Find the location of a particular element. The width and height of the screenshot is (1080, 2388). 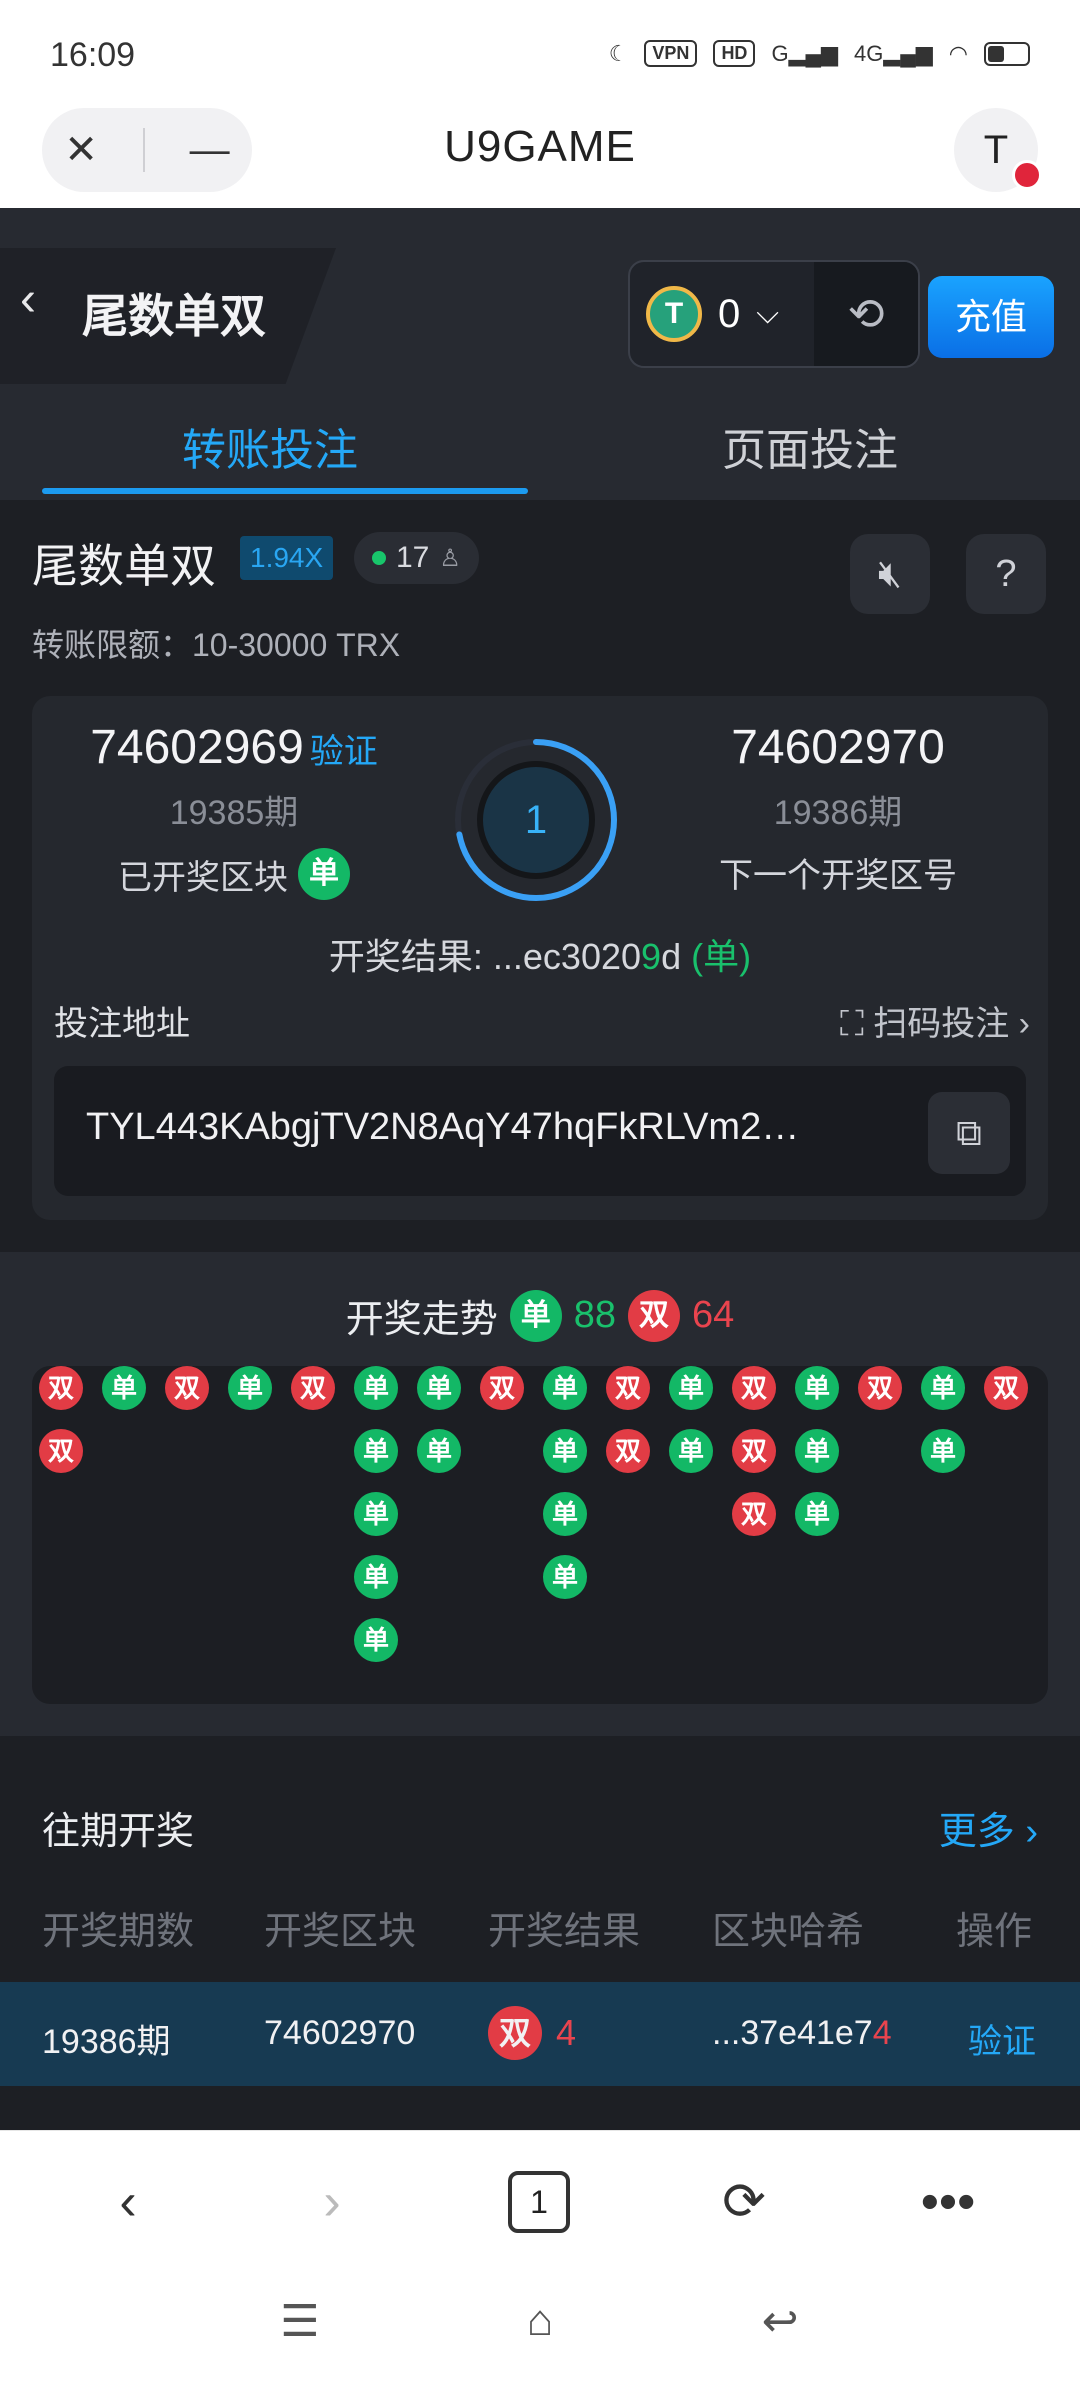

back-nav-button: ‹ is located at coordinates (128, 2202).